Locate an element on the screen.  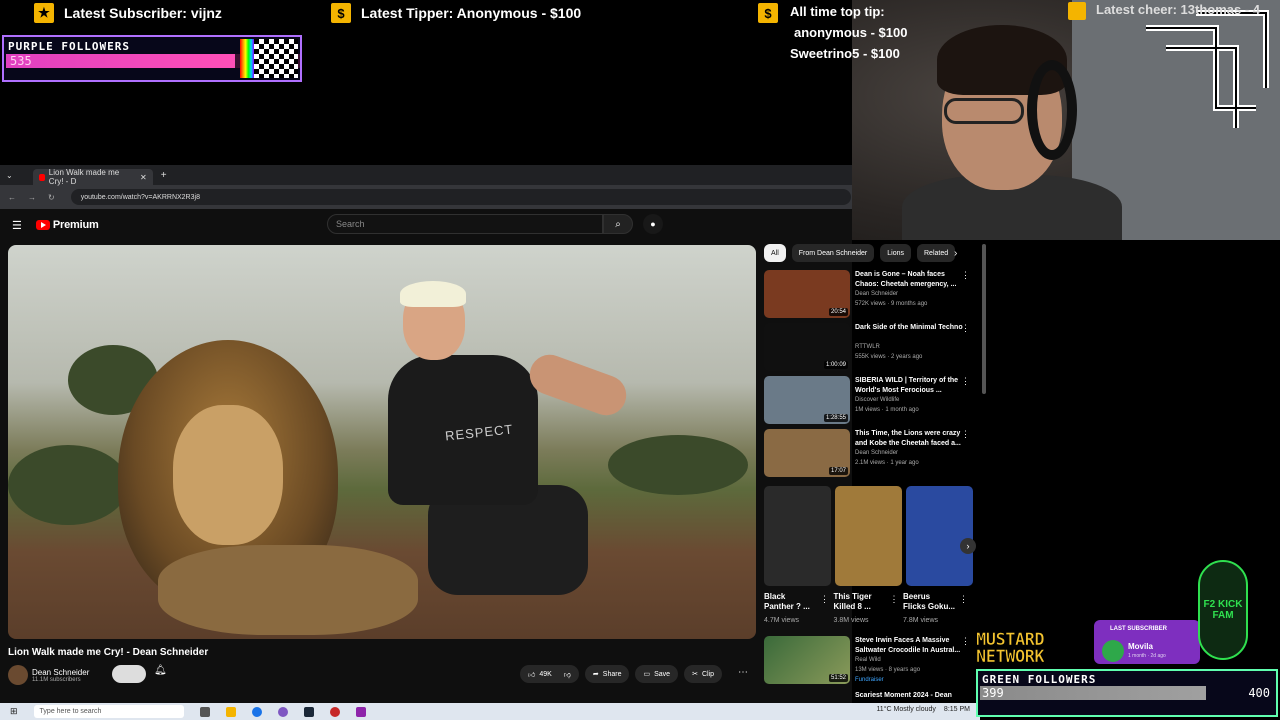
hamburger-menu-icon: ☰ is located at coordinates (17, 225).